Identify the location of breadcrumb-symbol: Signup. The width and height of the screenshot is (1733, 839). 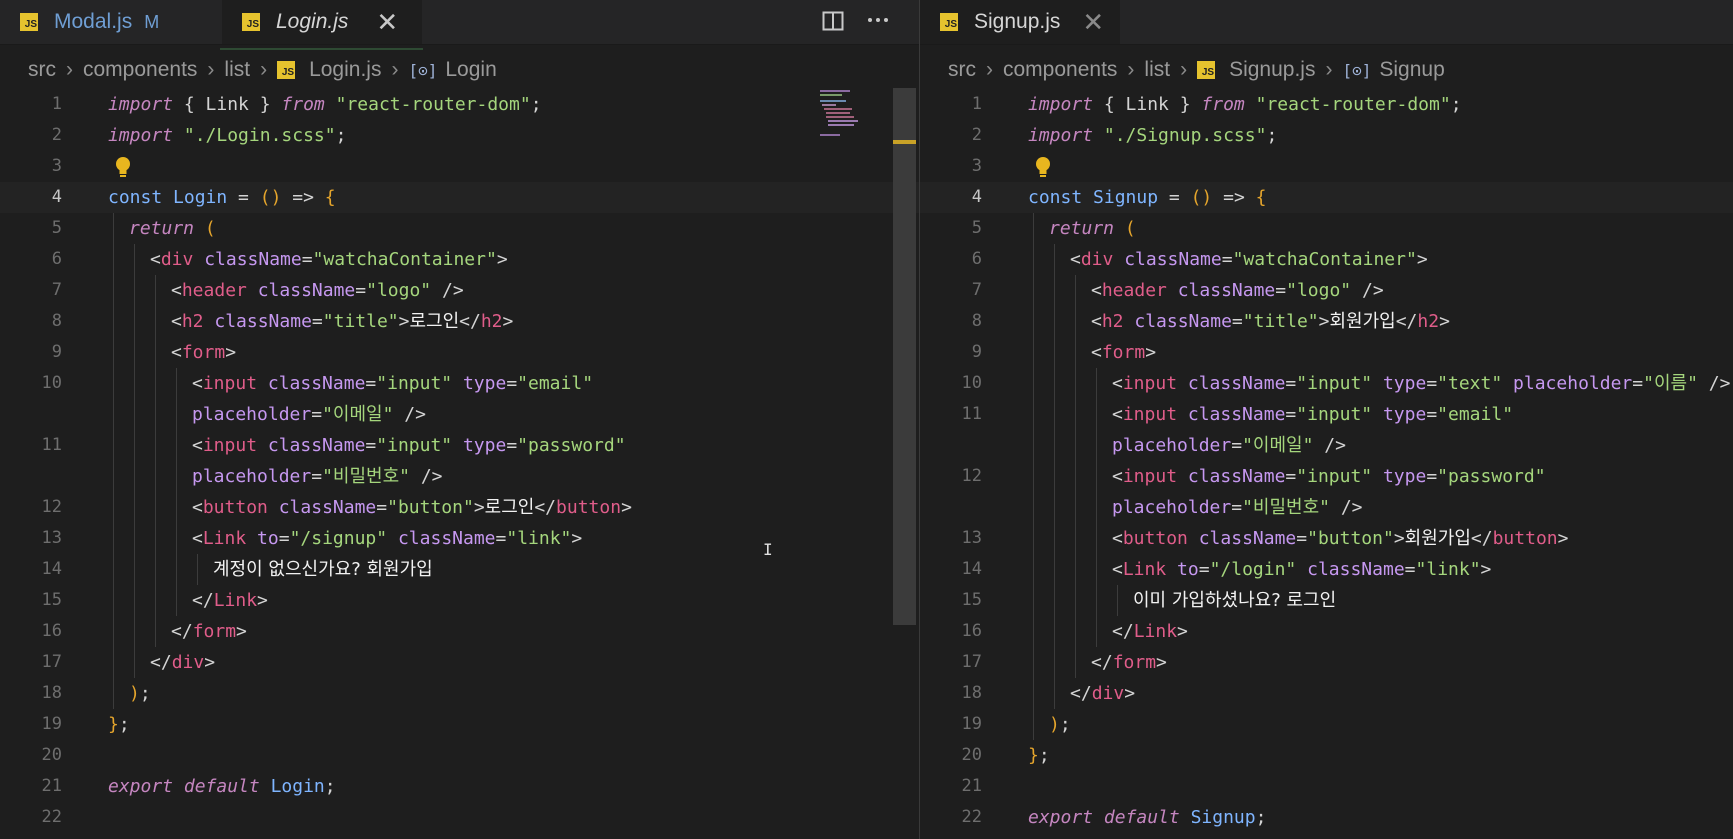
(1411, 70).